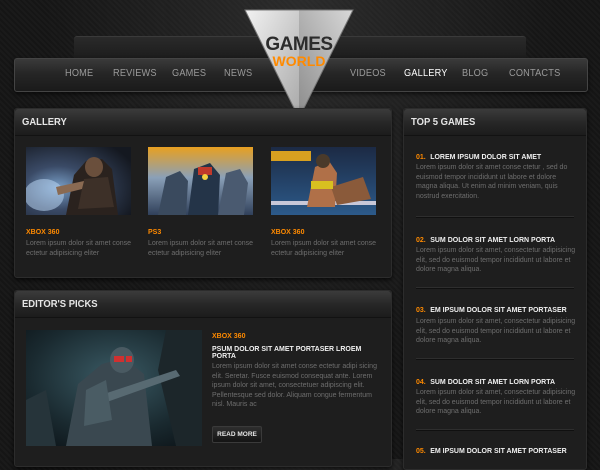 This screenshot has width=600, height=470. What do you see at coordinates (421, 310) in the screenshot?
I see `top5-item-3-num: 03.` at bounding box center [421, 310].